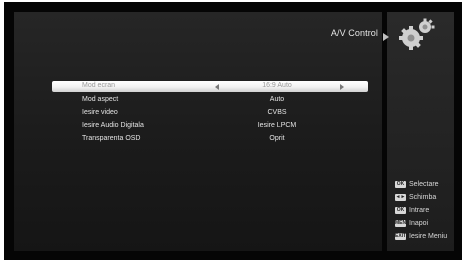 The width and height of the screenshot is (466, 265). Describe the element at coordinates (419, 223) in the screenshot. I see `legend-label: Inapoi` at that location.